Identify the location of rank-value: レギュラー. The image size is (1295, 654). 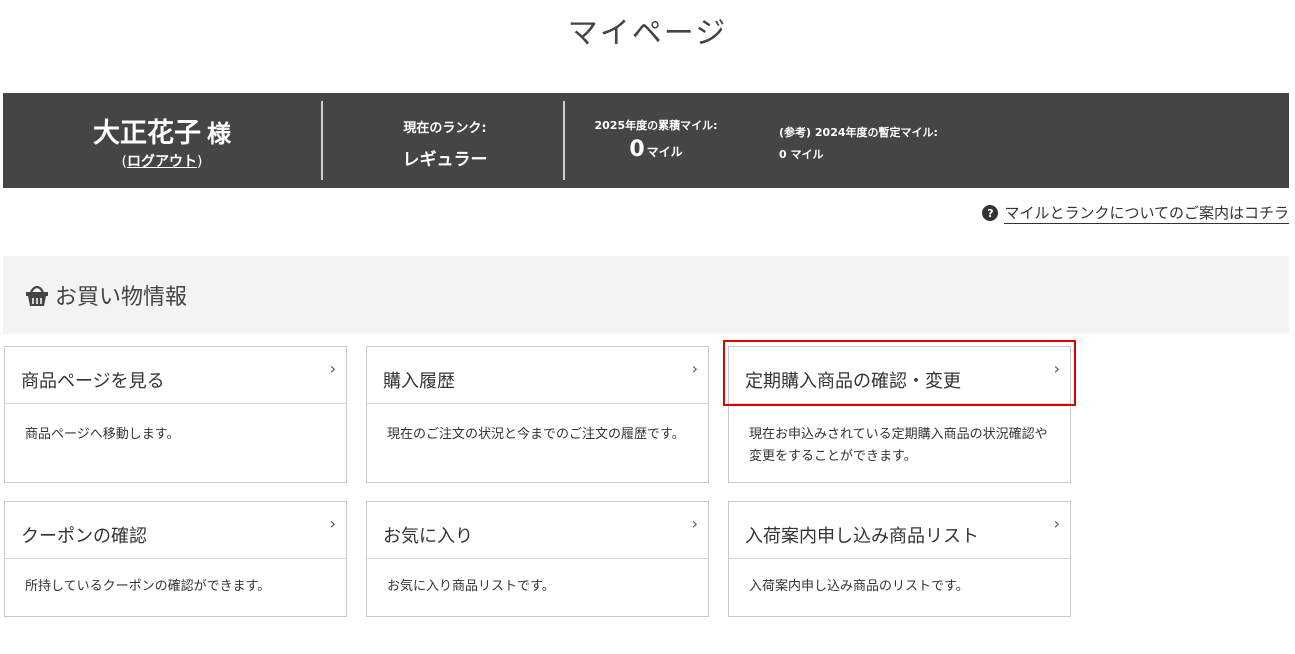
(445, 160).